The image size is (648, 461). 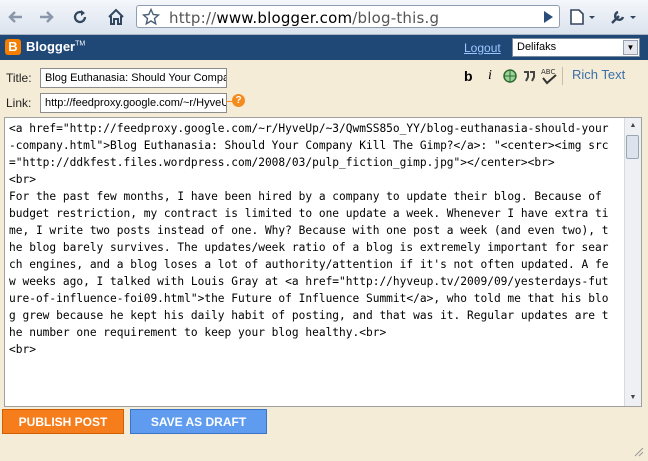 I want to click on toolbar-divider, so click(x=562, y=76).